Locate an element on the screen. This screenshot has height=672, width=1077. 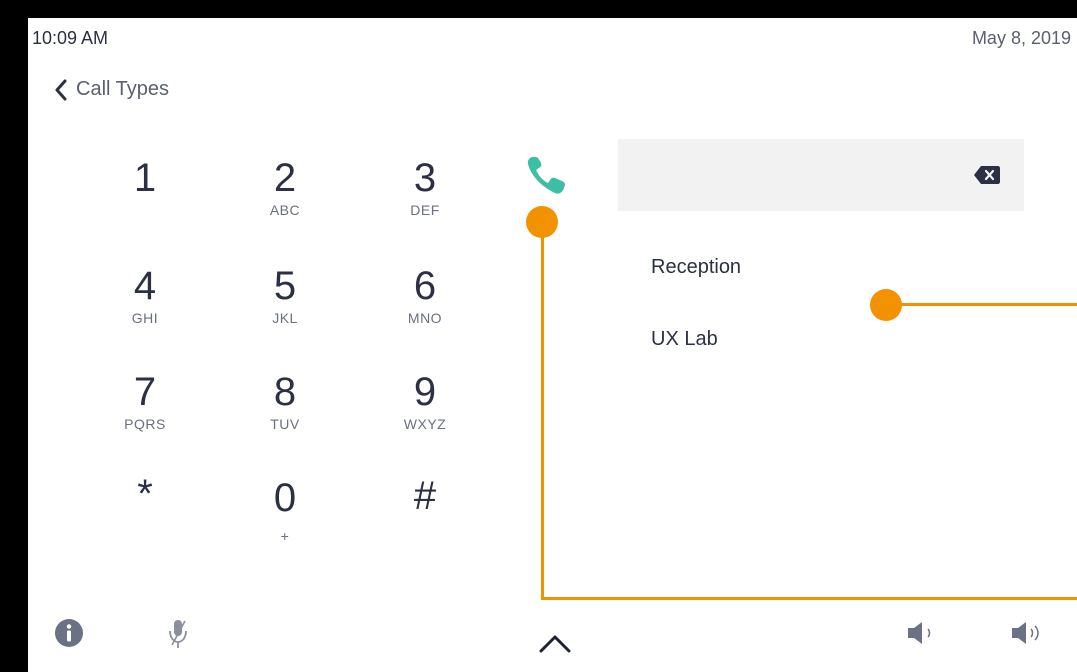
key-digit: 6 is located at coordinates (425, 286).